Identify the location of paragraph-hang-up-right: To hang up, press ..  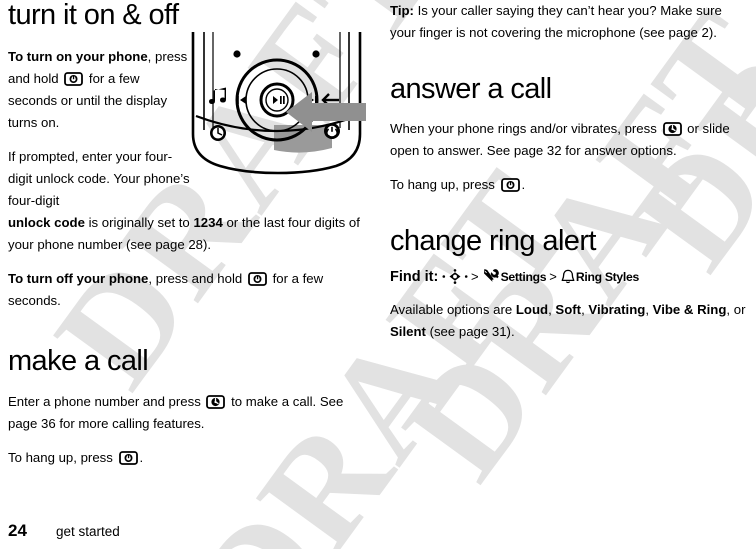
(570, 185).